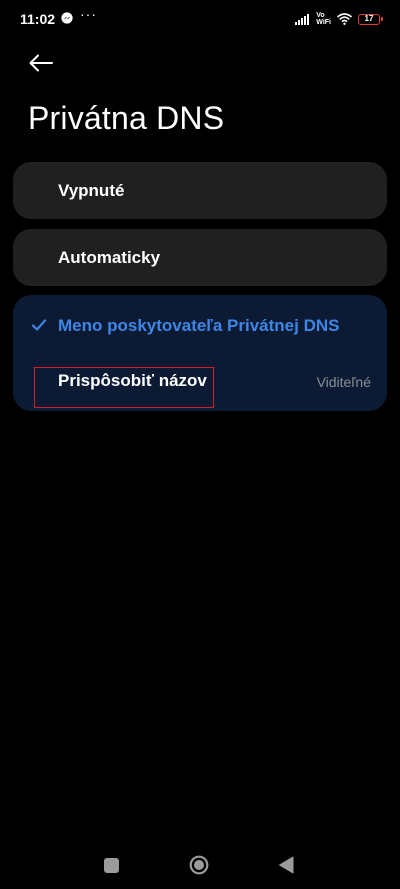  What do you see at coordinates (88, 14) in the screenshot?
I see `more-notifications-indicator: ···` at bounding box center [88, 14].